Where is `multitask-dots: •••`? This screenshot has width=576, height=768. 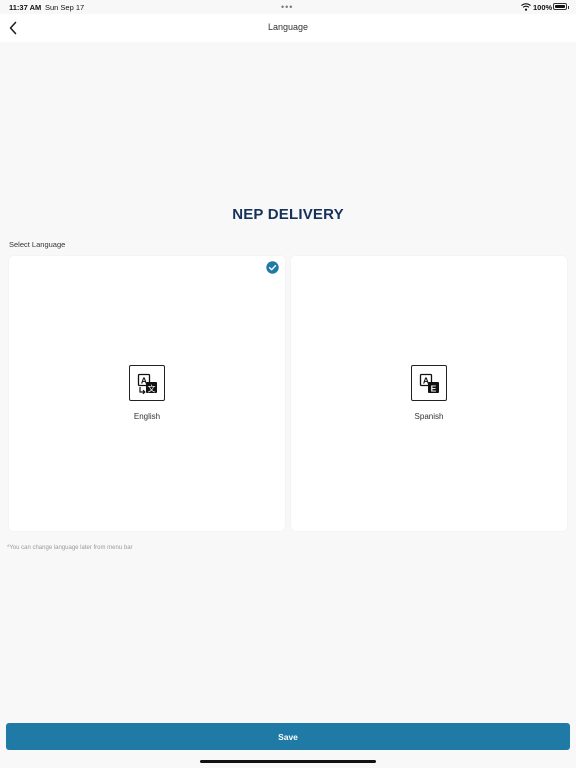
multitask-dots: ••• is located at coordinates (287, 7).